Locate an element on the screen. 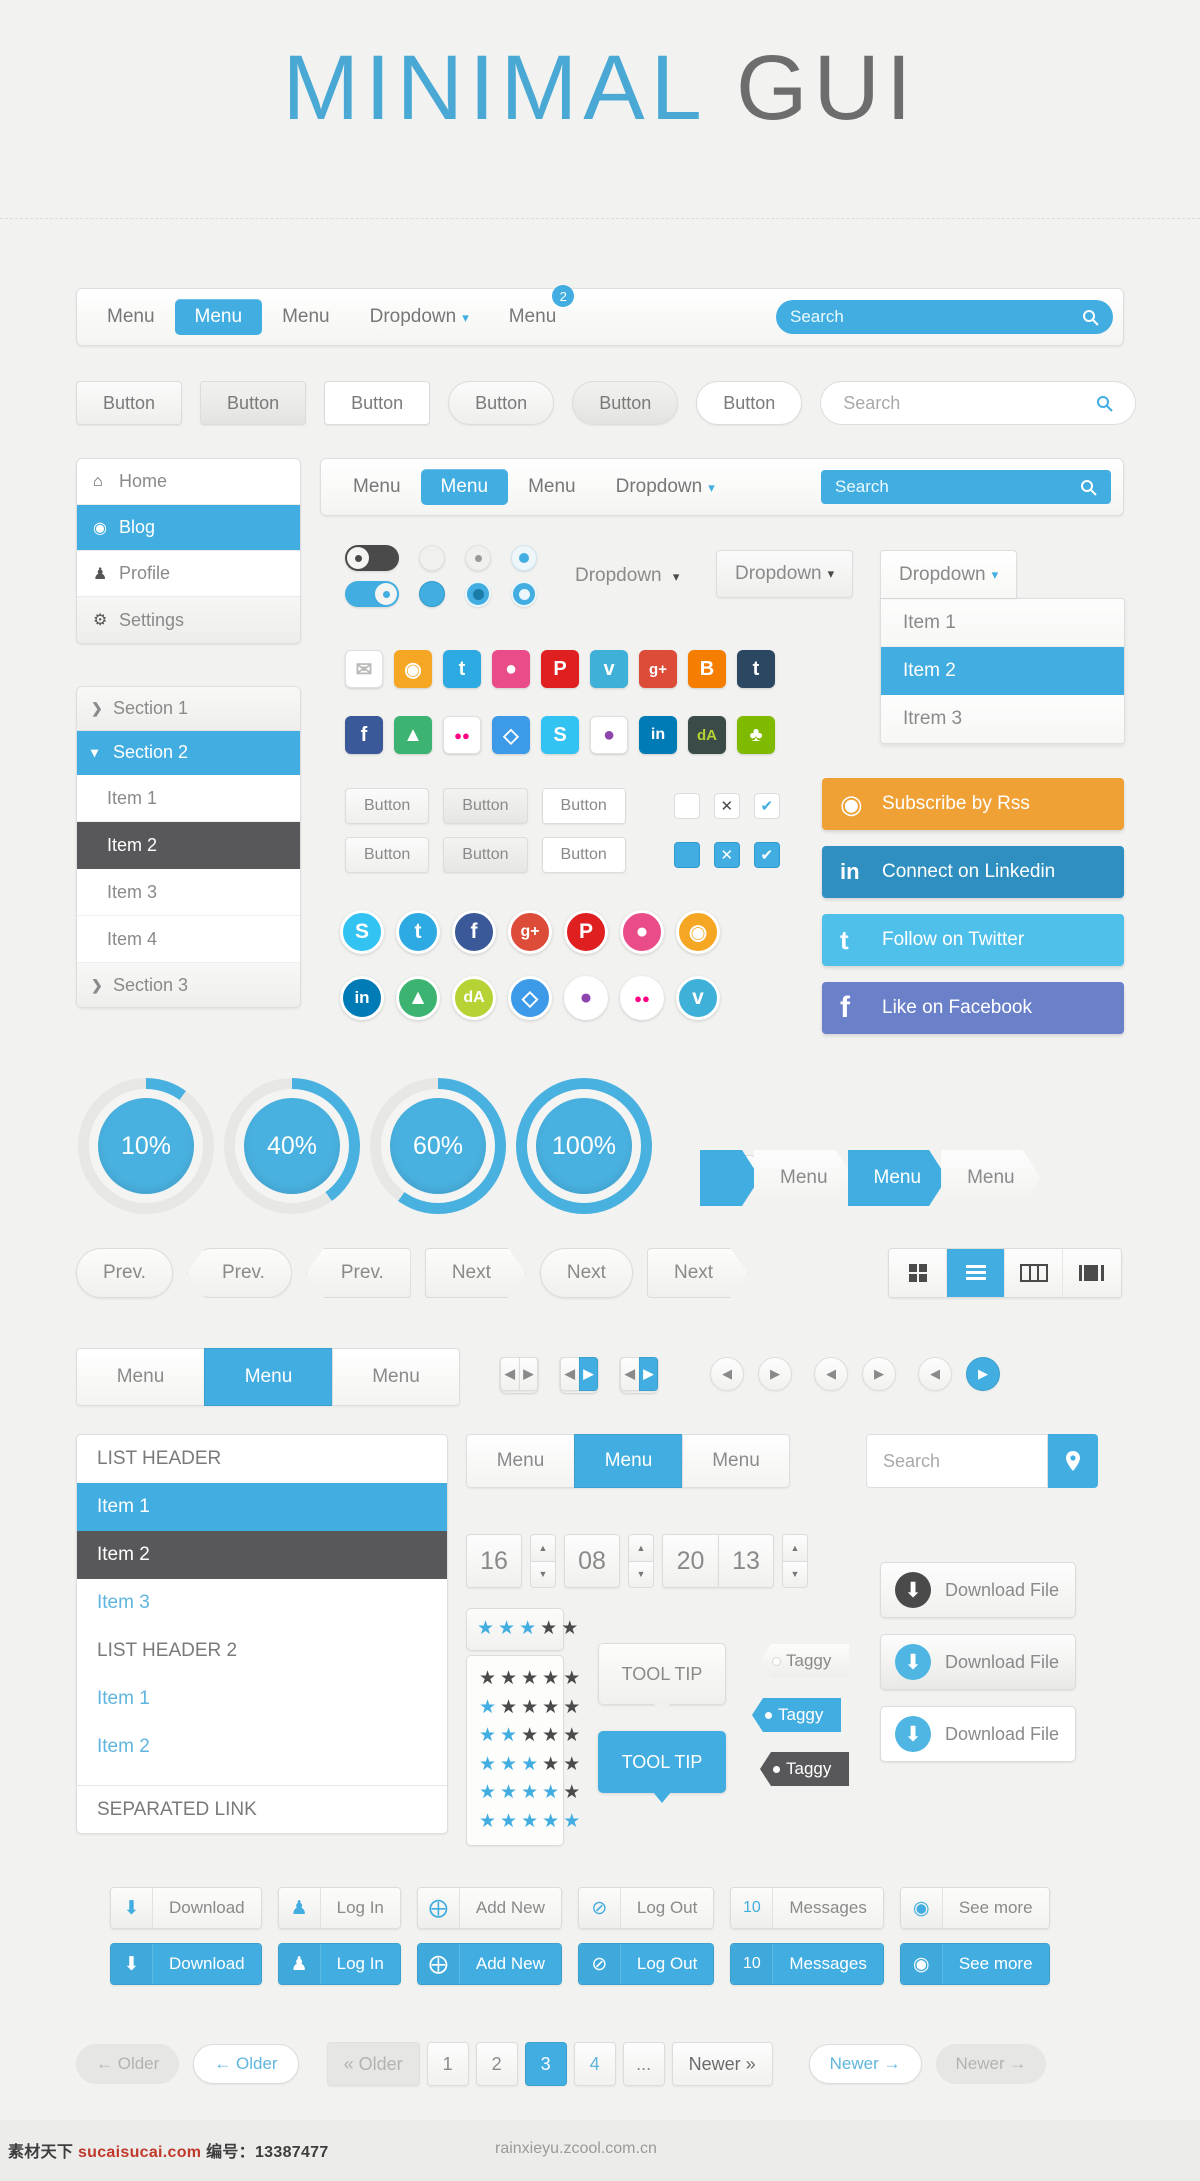  accordion-item-1: Item 1 is located at coordinates (188, 798).